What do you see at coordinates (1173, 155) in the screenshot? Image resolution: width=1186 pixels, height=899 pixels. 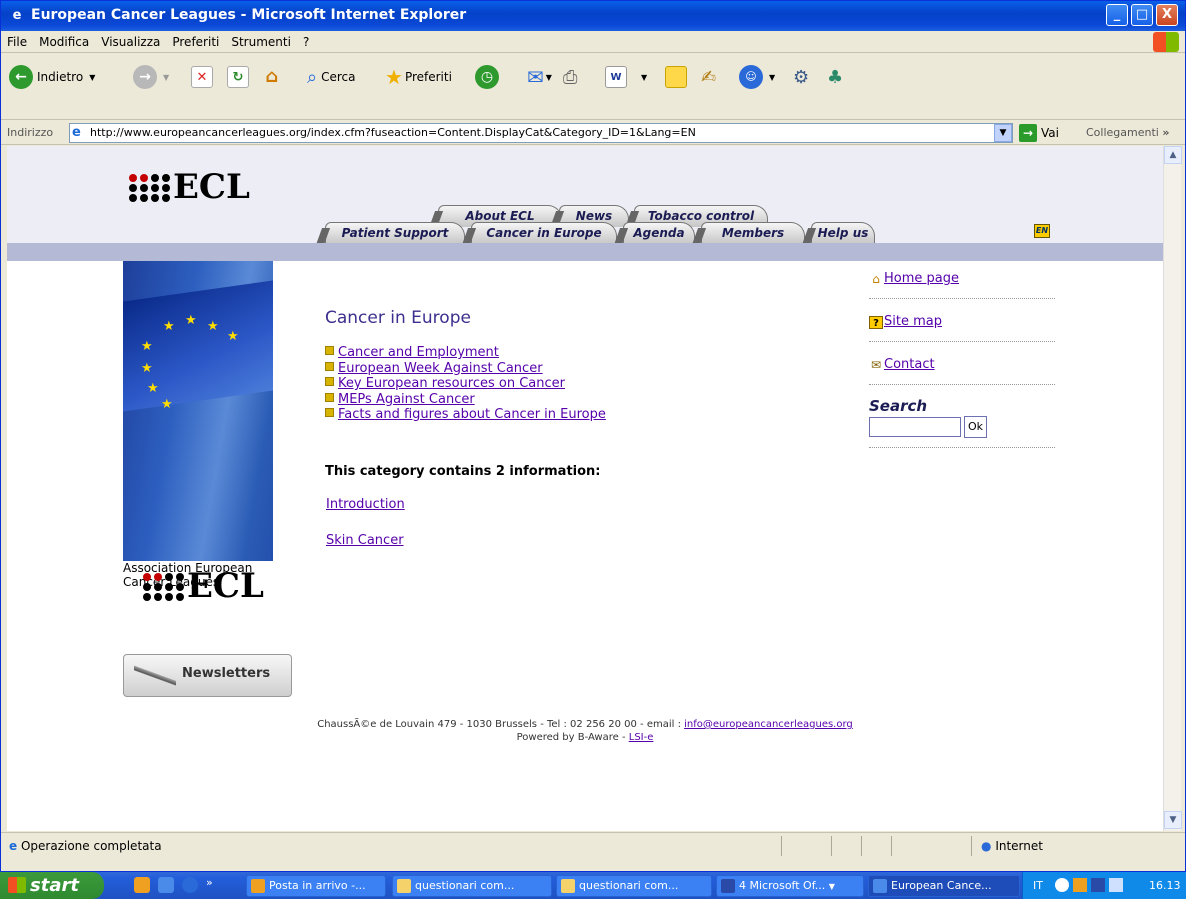 I see `scroll-up-button: ▲` at bounding box center [1173, 155].